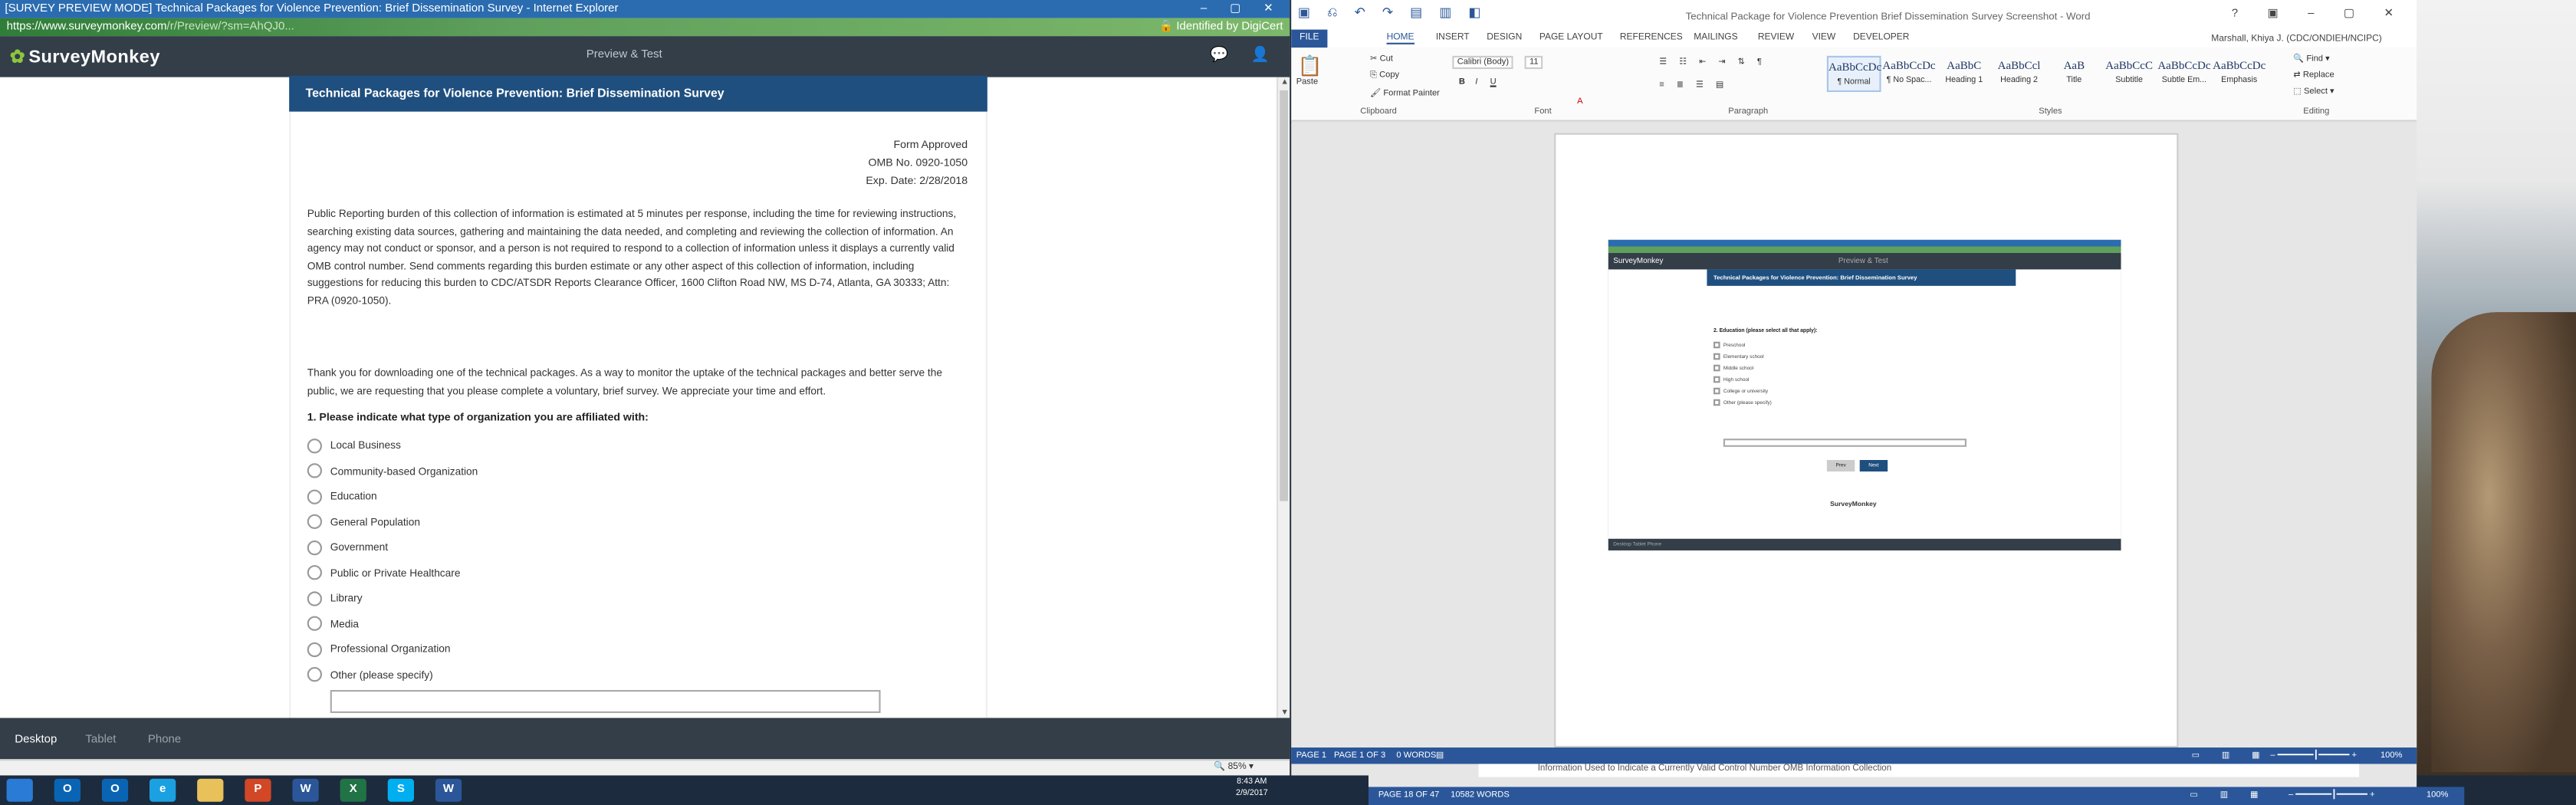 This screenshot has width=2576, height=805. Describe the element at coordinates (1964, 74) in the screenshot. I see `style-gallery-item: AaBbC Heading 1` at that location.